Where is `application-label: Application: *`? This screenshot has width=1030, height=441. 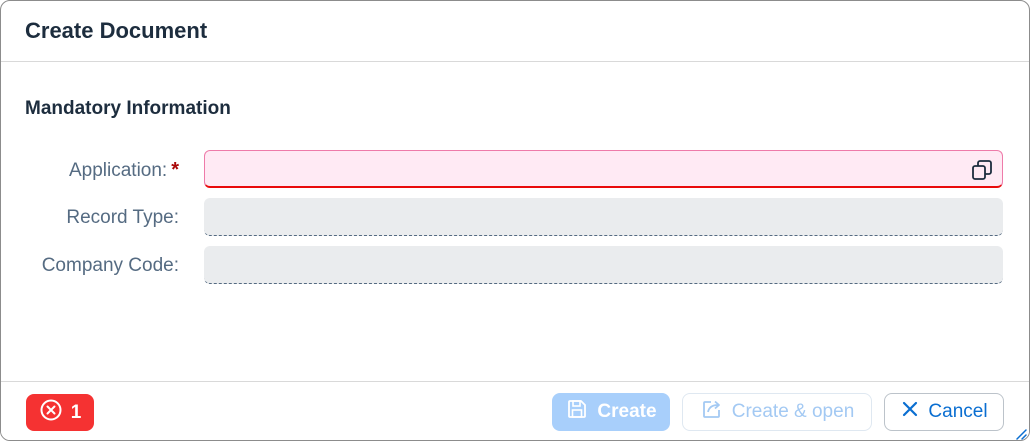 application-label: Application: * is located at coordinates (124, 170).